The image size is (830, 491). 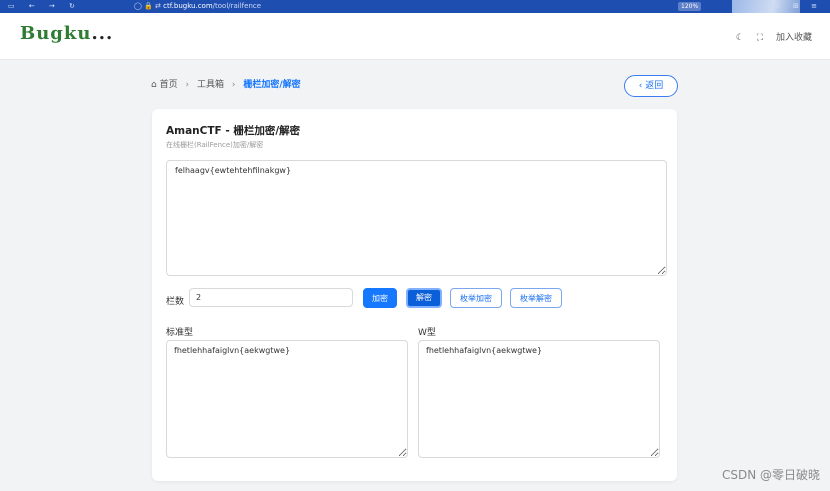 What do you see at coordinates (210, 85) in the screenshot?
I see `breadcrumb-toolbox: 工具箱` at bounding box center [210, 85].